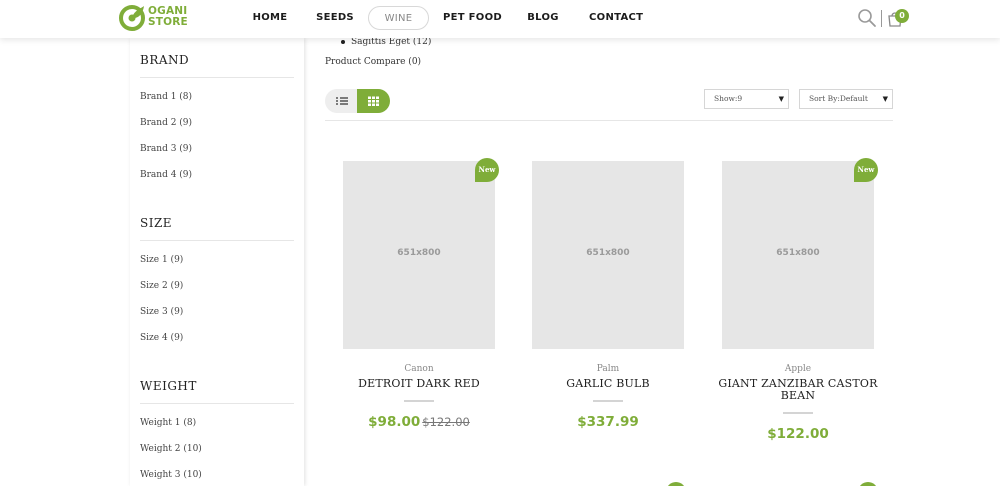  I want to click on size-divider, so click(217, 240).